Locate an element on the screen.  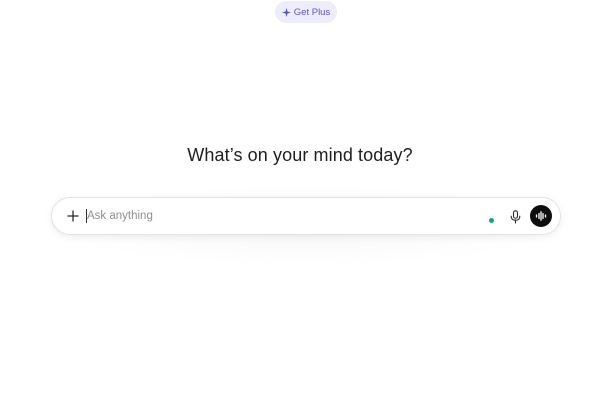
microphone-icon is located at coordinates (515, 216).